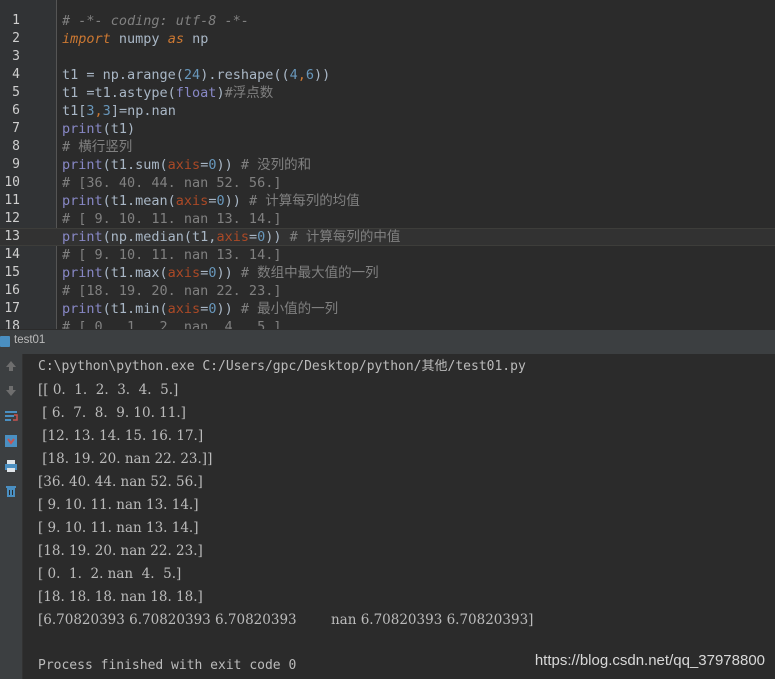 This screenshot has width=775, height=679. What do you see at coordinates (99, 129) in the screenshot?
I see `code-text: print(t1)` at bounding box center [99, 129].